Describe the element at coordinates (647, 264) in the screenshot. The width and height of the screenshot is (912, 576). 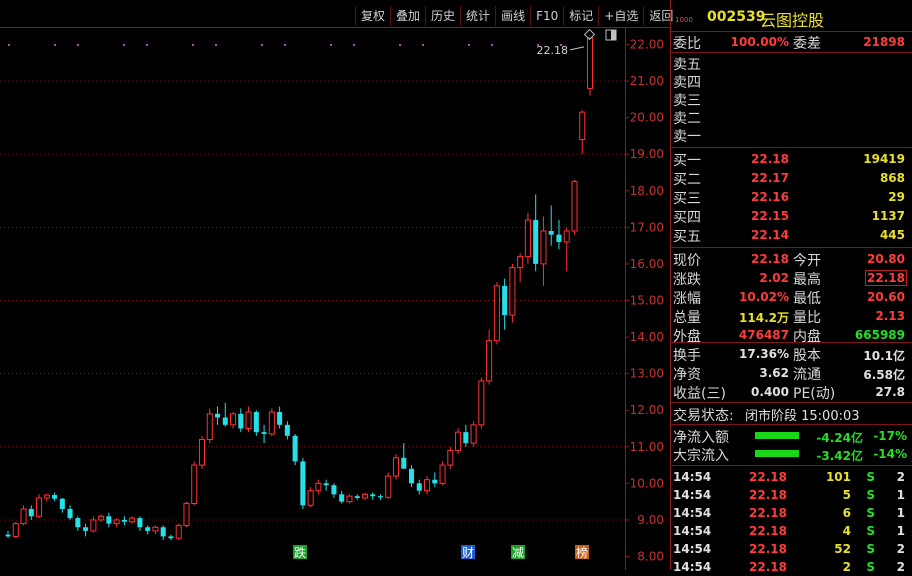
I see `y-tick-label: 16.00` at that location.